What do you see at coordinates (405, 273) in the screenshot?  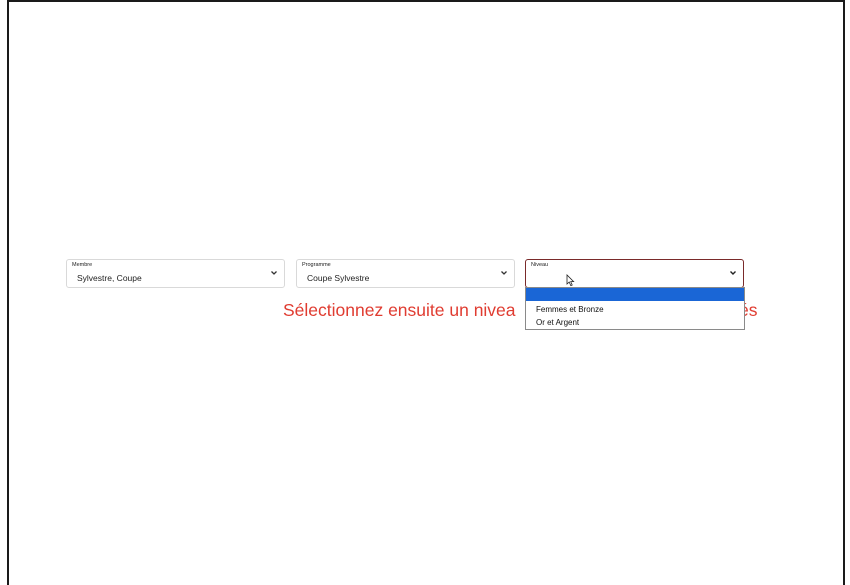 I see `programme-select: Programme Coupe Sylvestre` at bounding box center [405, 273].